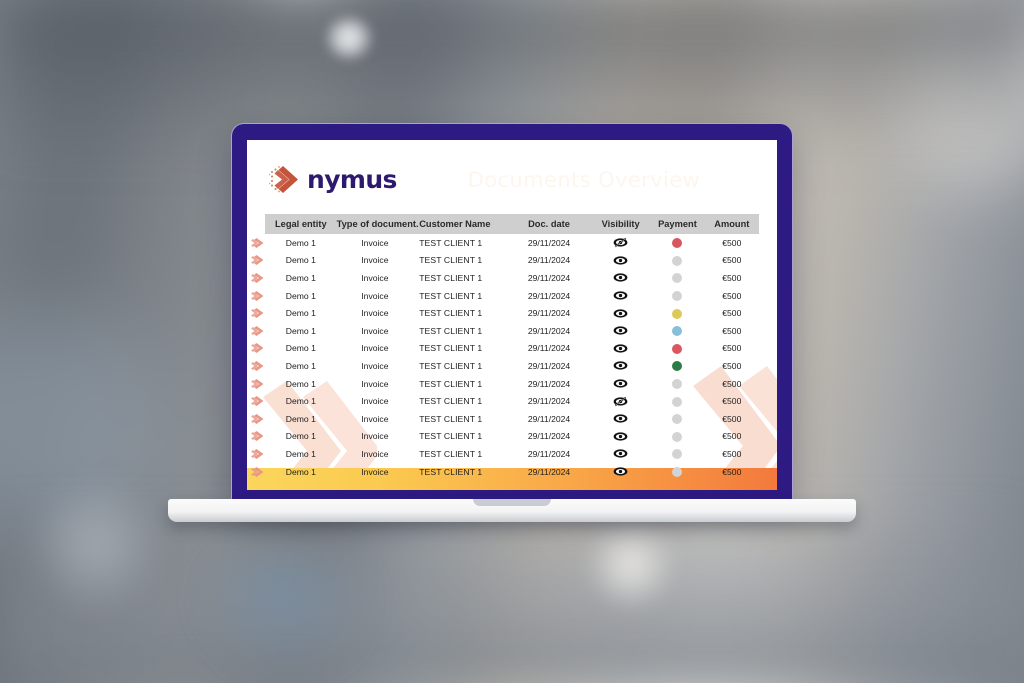 This screenshot has width=1024, height=683. What do you see at coordinates (301, 224) in the screenshot?
I see `column-header-legal-entity: Legal entity` at bounding box center [301, 224].